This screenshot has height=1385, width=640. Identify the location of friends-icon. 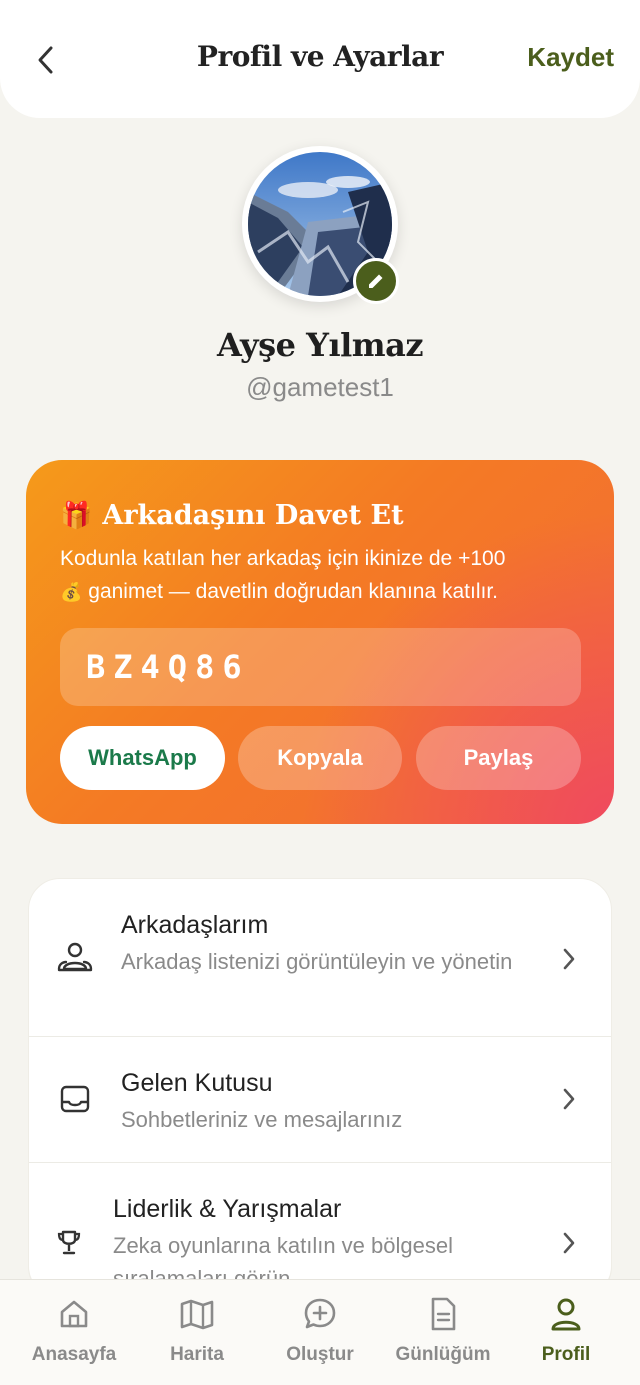
(75, 957).